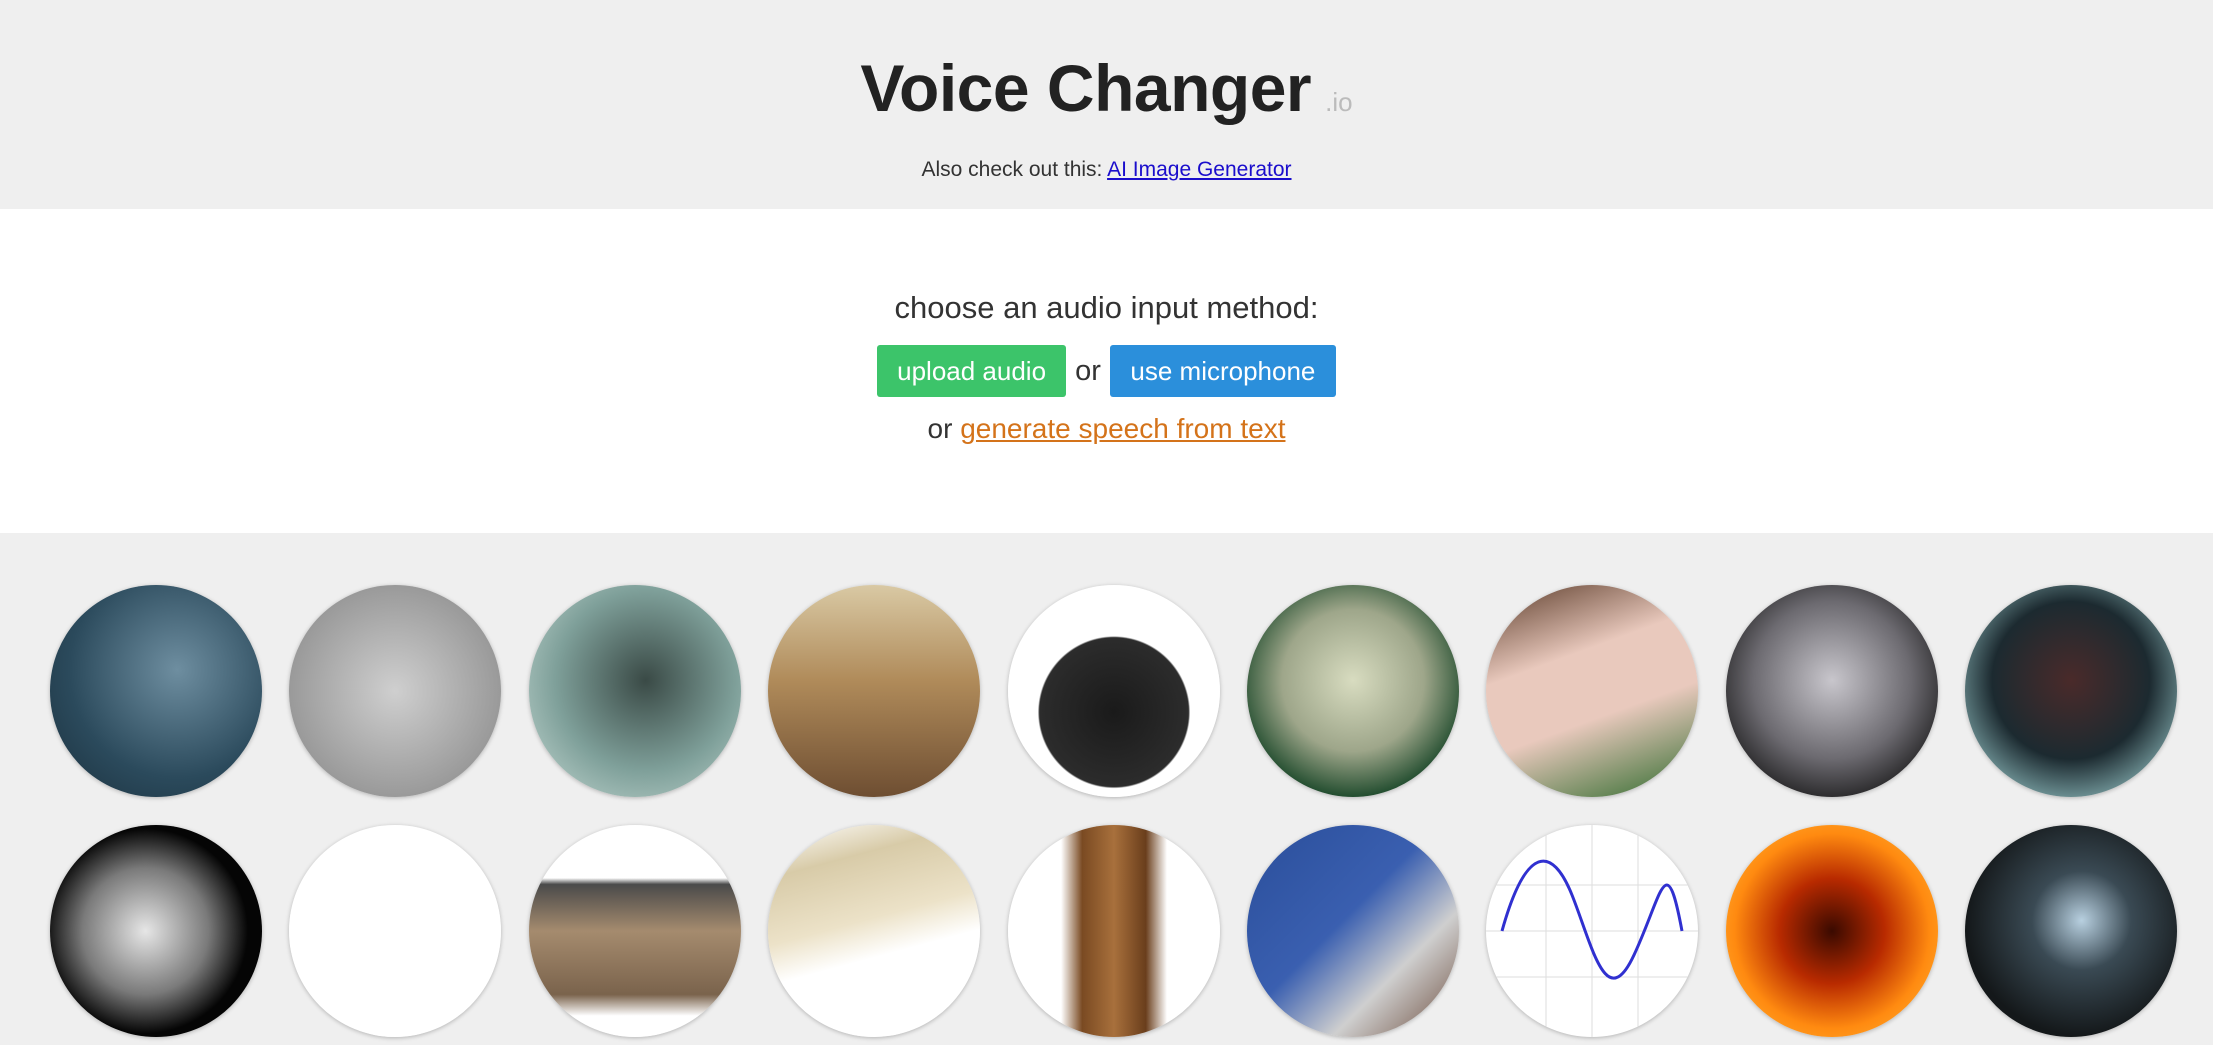 This screenshot has height=1045, width=2213. Describe the element at coordinates (1106, 307) in the screenshot. I see `input-method-prompt: choose an audio input method:` at that location.